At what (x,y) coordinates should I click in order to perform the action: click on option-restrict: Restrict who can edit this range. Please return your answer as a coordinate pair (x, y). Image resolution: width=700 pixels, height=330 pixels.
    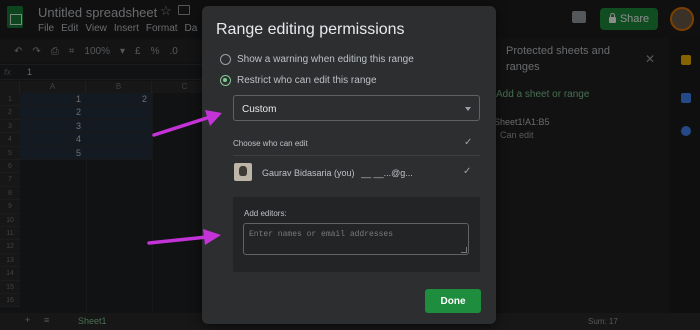
    Looking at the image, I should click on (298, 80).